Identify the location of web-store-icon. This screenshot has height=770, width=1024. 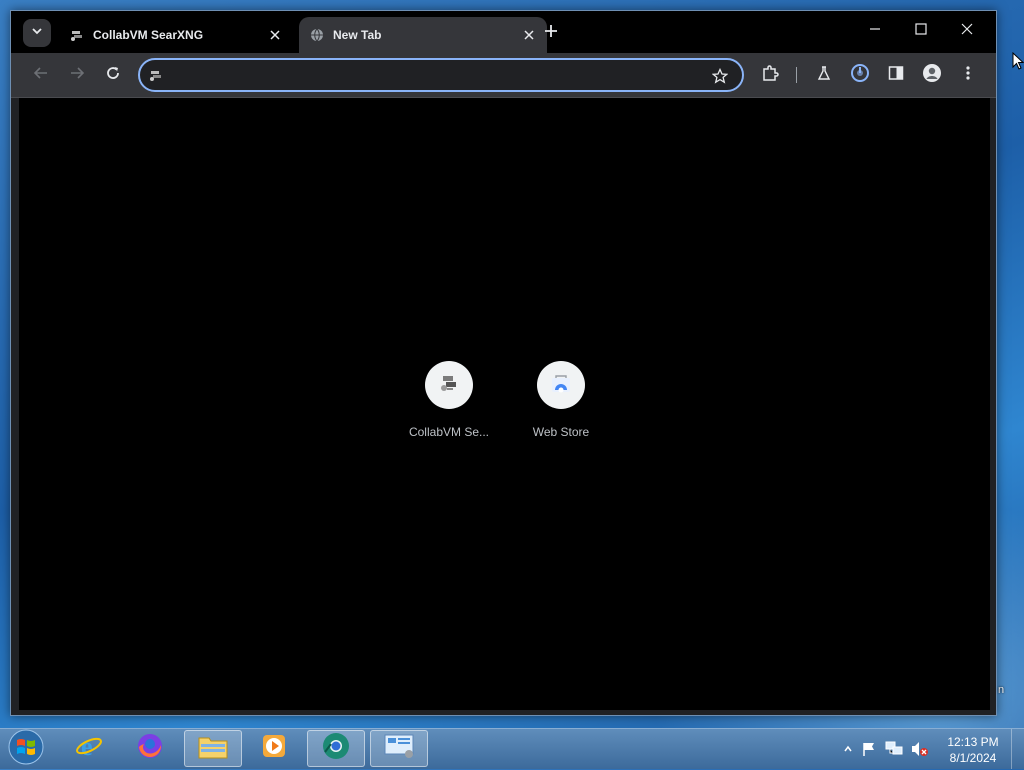
(561, 385).